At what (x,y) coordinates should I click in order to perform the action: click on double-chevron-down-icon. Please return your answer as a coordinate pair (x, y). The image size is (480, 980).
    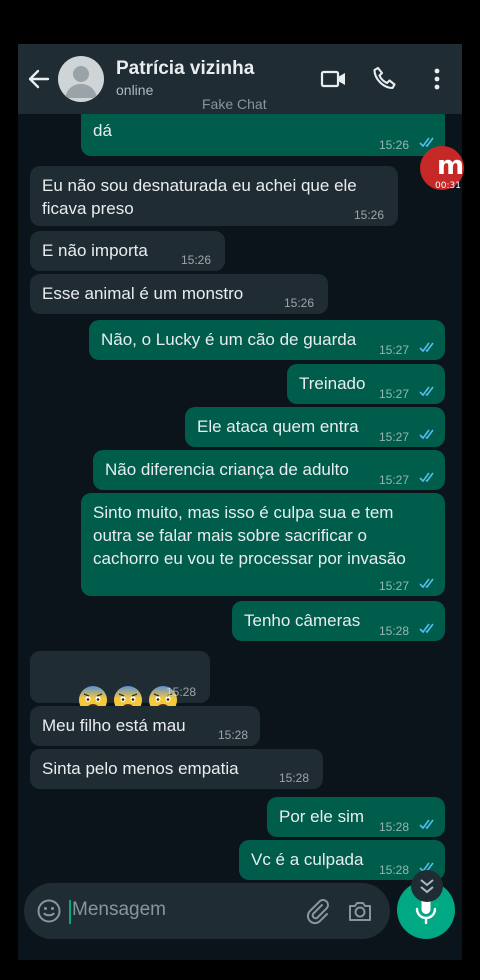
    Looking at the image, I should click on (427, 886).